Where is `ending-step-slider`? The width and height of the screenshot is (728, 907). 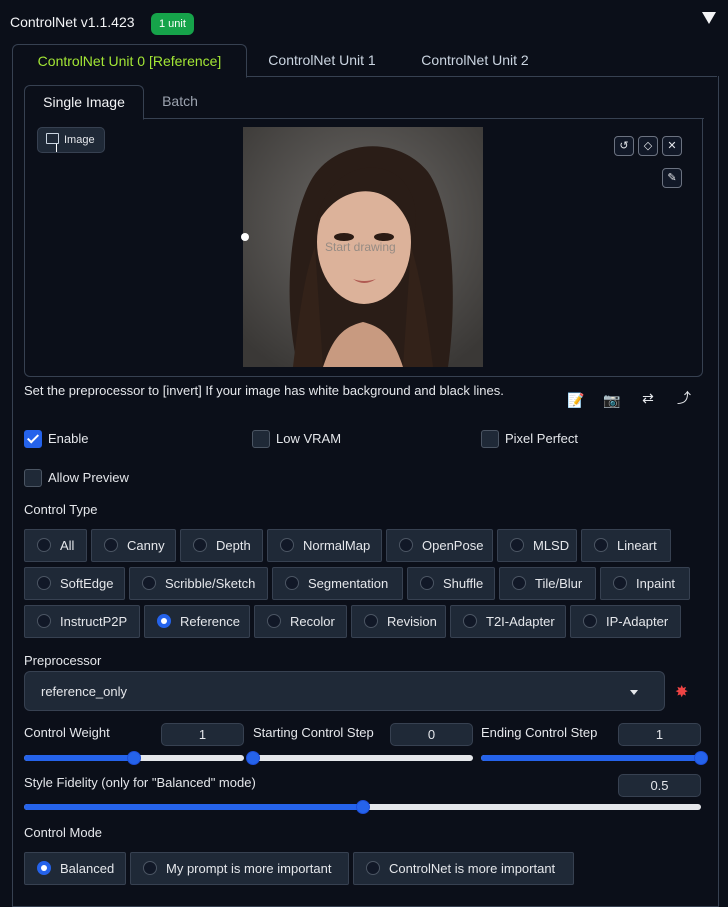
ending-step-slider is located at coordinates (594, 758).